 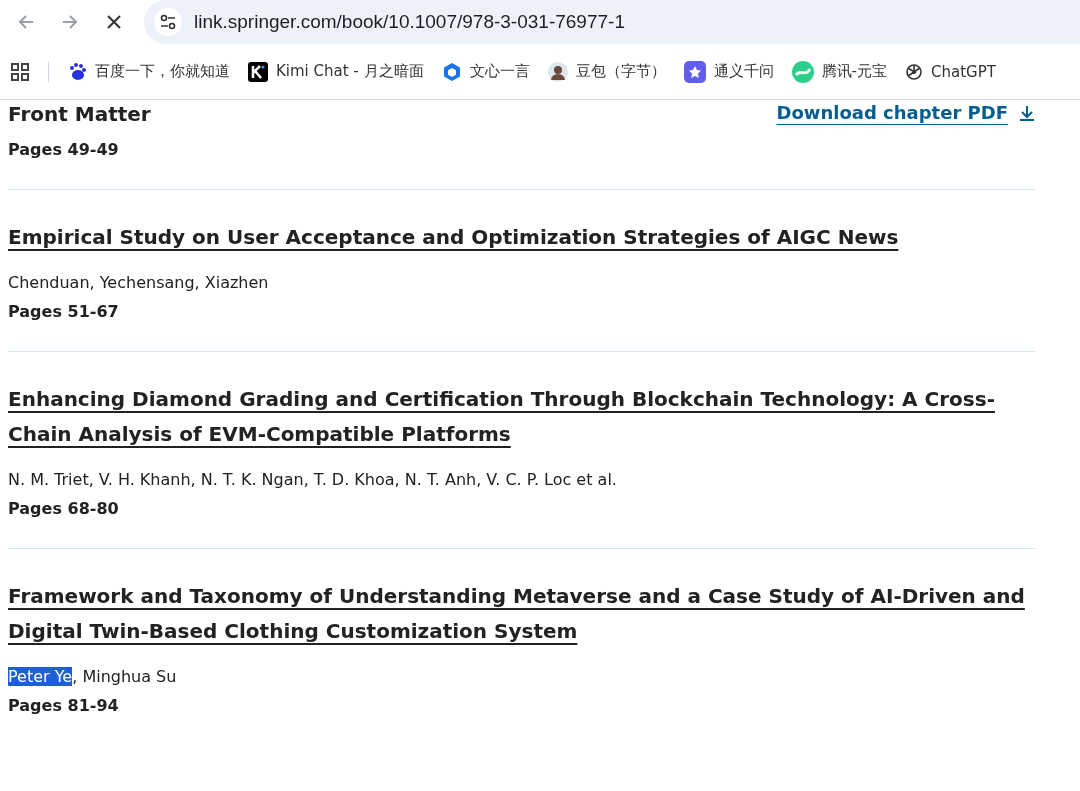 What do you see at coordinates (522, 237) in the screenshot?
I see `chapter-title-link: Empirical Study on User Acceptance and Optimization Strategies of AIGC News` at bounding box center [522, 237].